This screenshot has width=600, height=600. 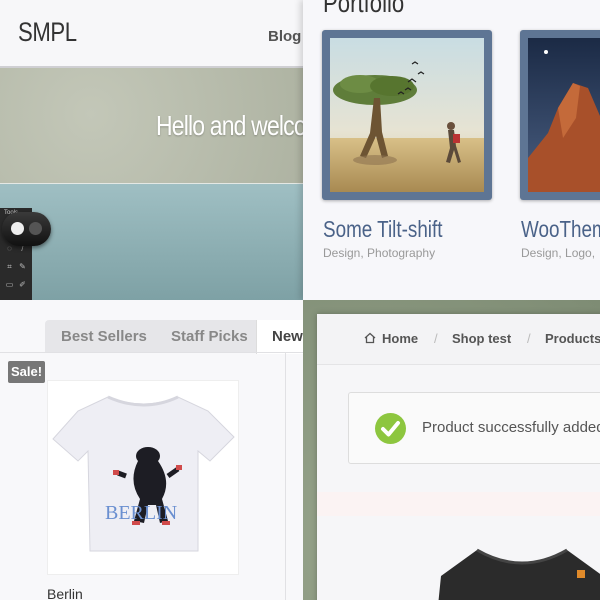 I want to click on column-divider, so click(x=285, y=476).